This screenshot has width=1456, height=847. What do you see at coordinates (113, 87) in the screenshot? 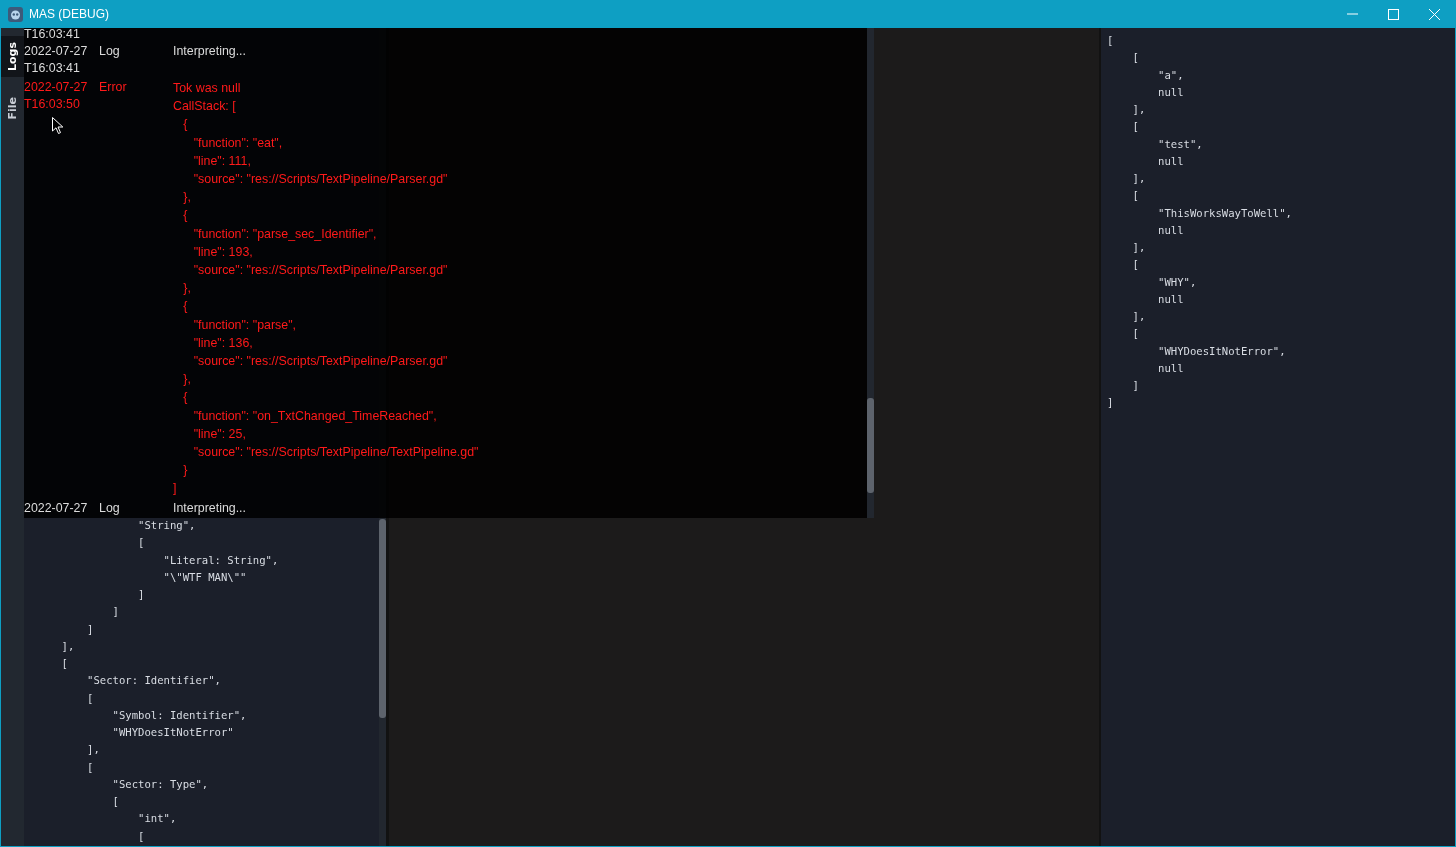
I see `log-level: Error` at bounding box center [113, 87].